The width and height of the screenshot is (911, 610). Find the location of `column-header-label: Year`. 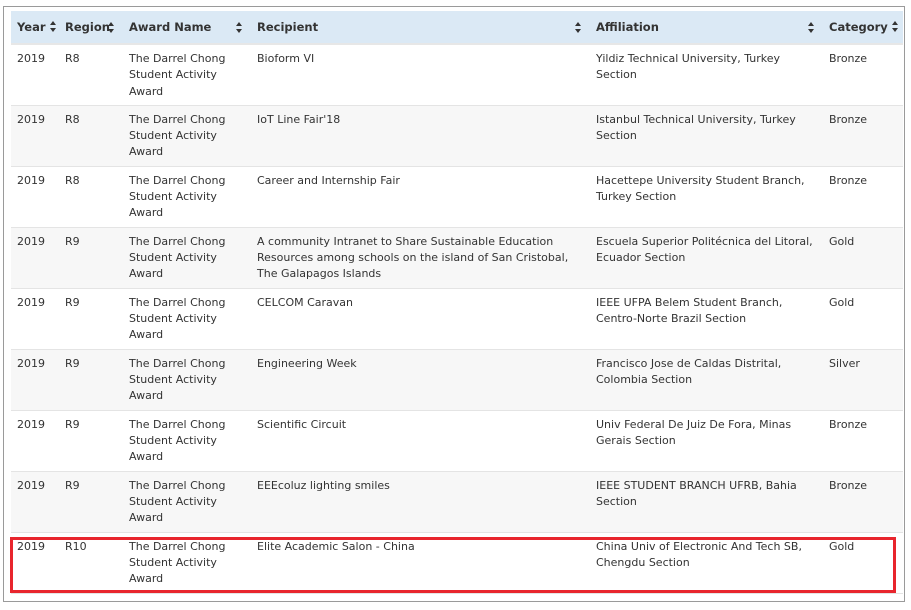

column-header-label: Year is located at coordinates (31, 27).